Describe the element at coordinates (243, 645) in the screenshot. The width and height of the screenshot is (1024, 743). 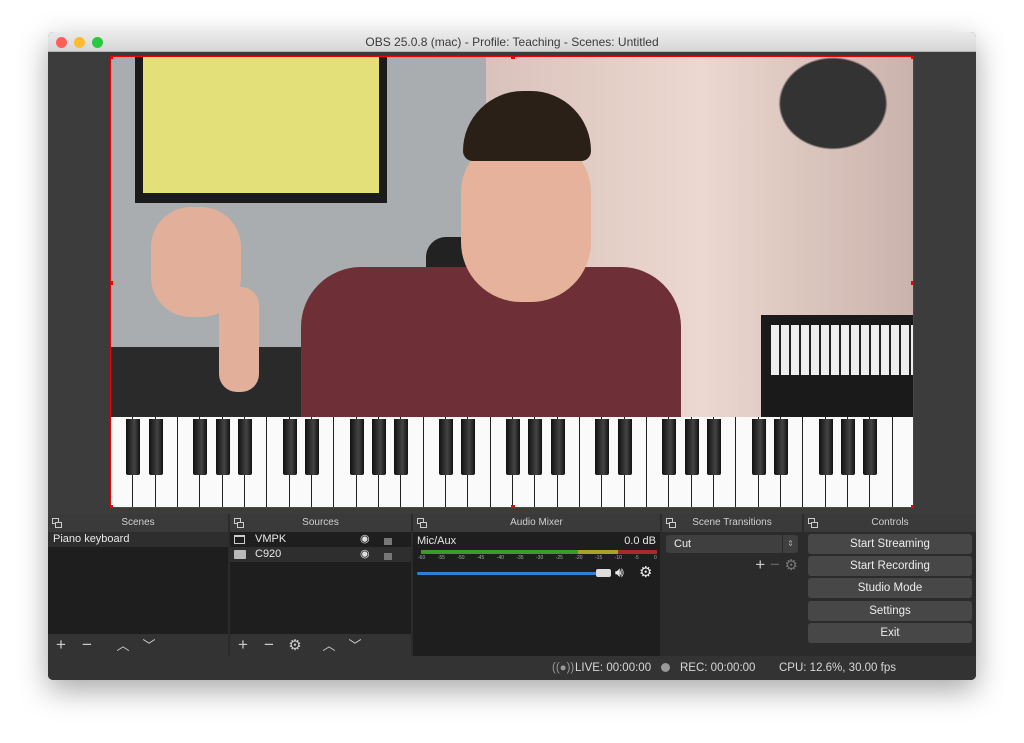
I see `add-source-icon: +` at that location.